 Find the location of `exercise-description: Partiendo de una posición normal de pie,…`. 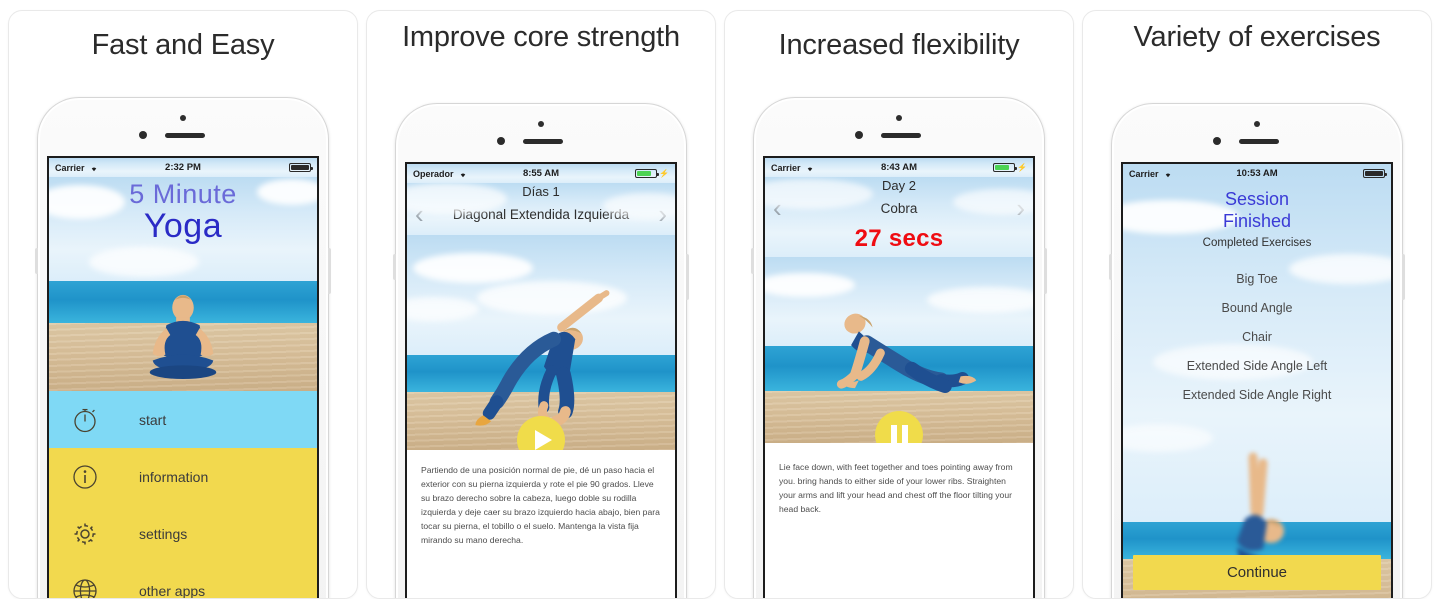

exercise-description: Partiendo de una posición normal de pie,… is located at coordinates (540, 505).